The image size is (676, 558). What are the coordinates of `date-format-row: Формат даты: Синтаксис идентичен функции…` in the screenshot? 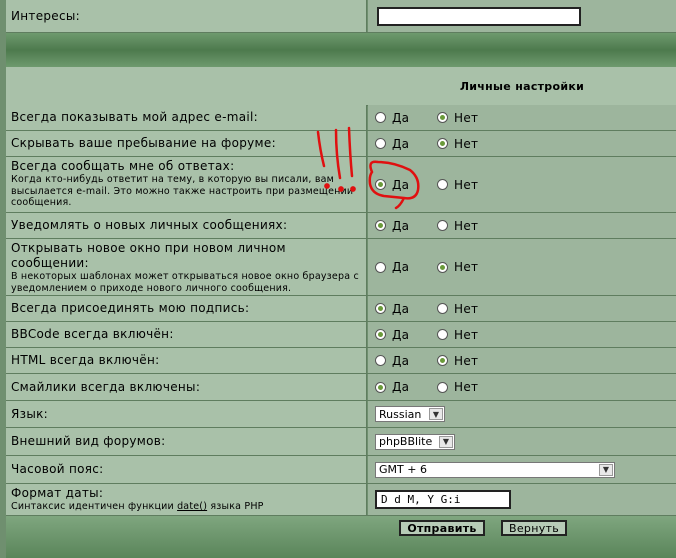 It's located at (341, 500).